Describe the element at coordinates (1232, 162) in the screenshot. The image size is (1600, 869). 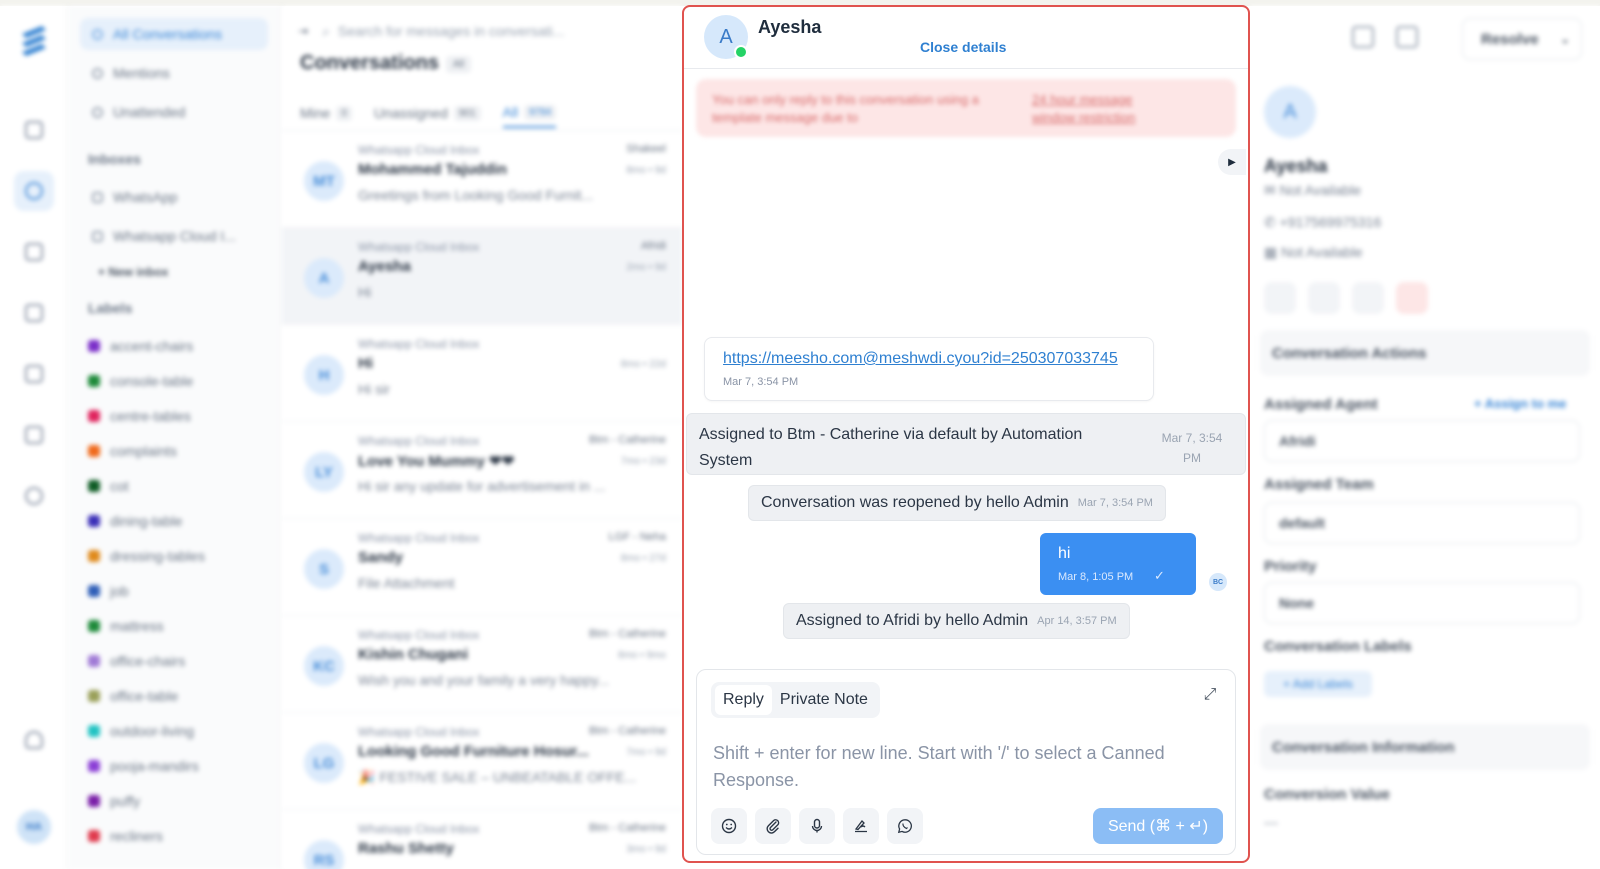
I see `expand-panel-button: ▶` at that location.